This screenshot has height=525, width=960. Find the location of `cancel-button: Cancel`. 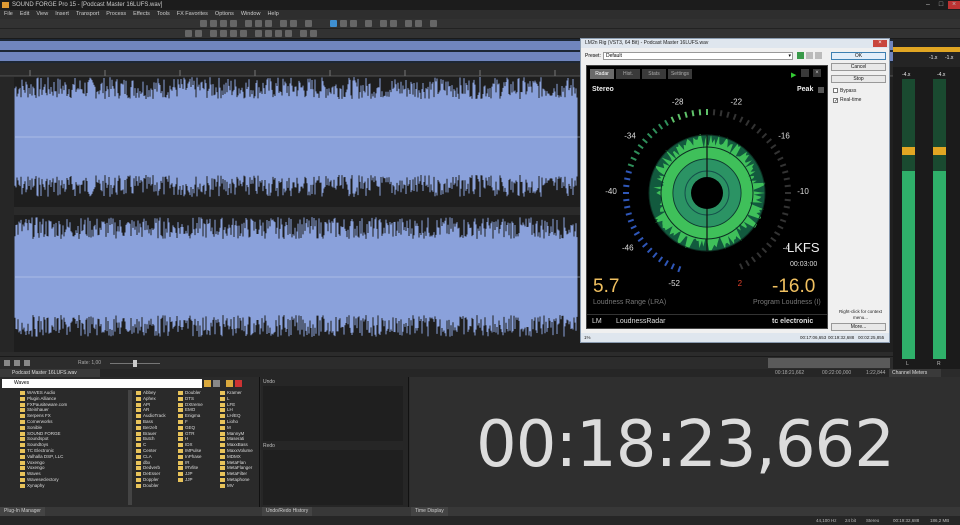

cancel-button: Cancel is located at coordinates (858, 67).